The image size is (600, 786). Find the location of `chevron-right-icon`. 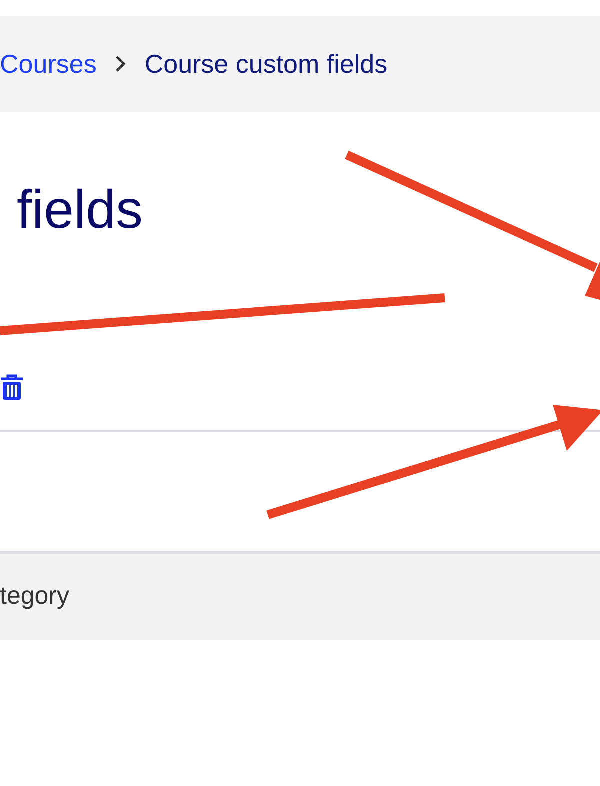

chevron-right-icon is located at coordinates (120, 64).